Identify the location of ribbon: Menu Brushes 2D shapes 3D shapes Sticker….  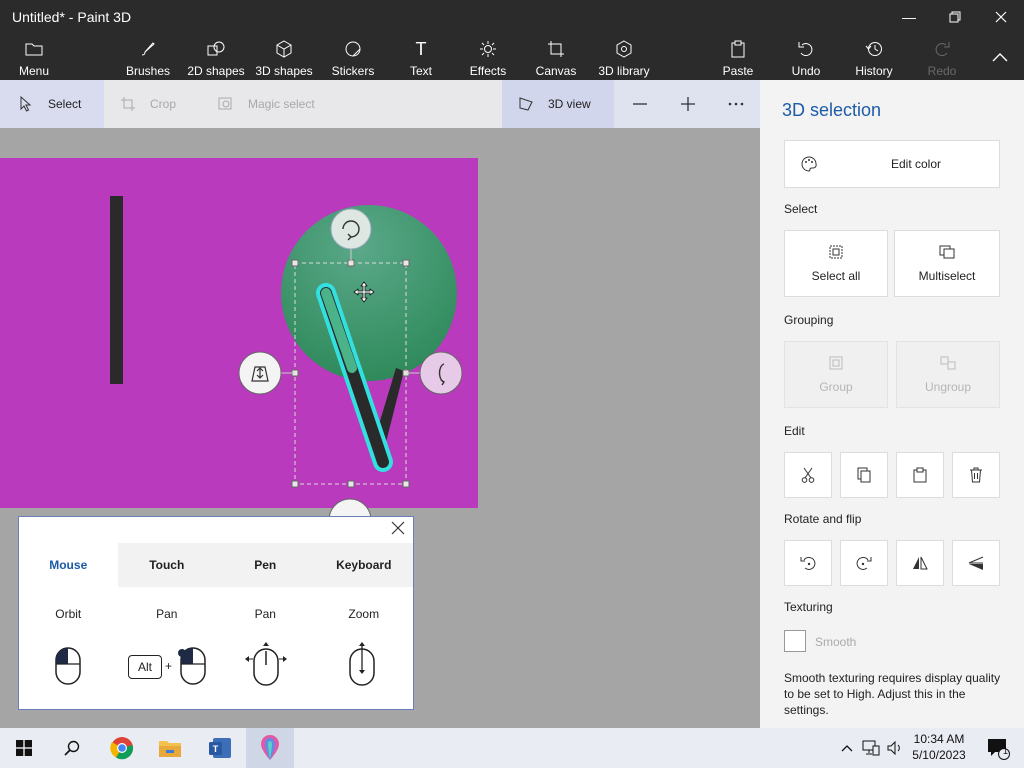
(512, 57).